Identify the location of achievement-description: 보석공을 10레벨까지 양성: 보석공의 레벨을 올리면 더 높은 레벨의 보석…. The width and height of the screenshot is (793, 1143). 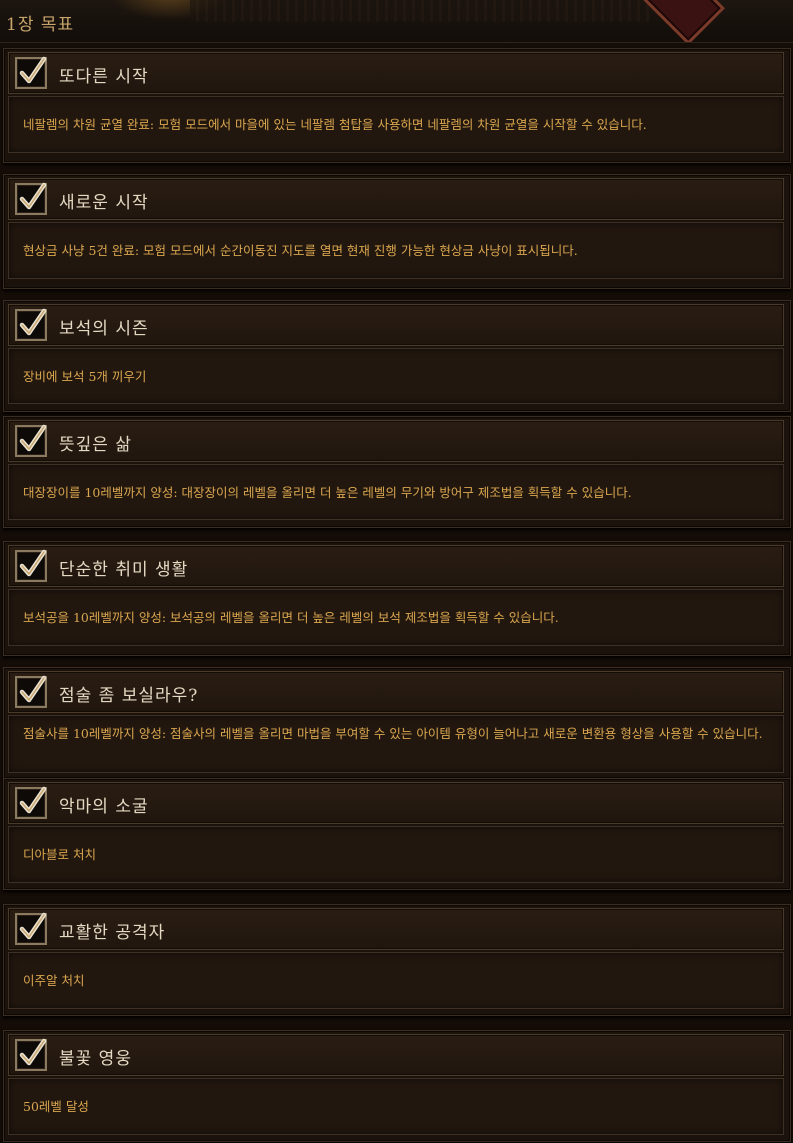
(291, 617).